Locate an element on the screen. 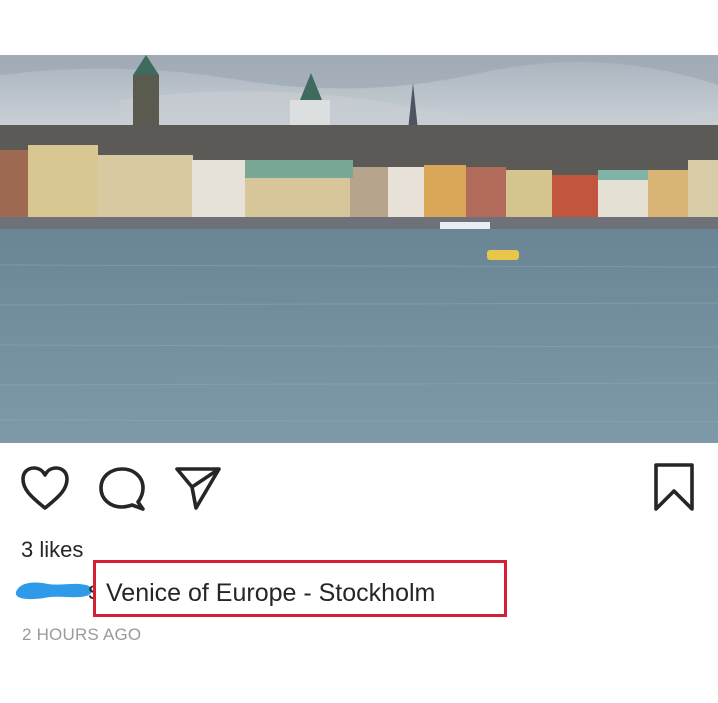  paper-plane-icon is located at coordinates (198, 488).